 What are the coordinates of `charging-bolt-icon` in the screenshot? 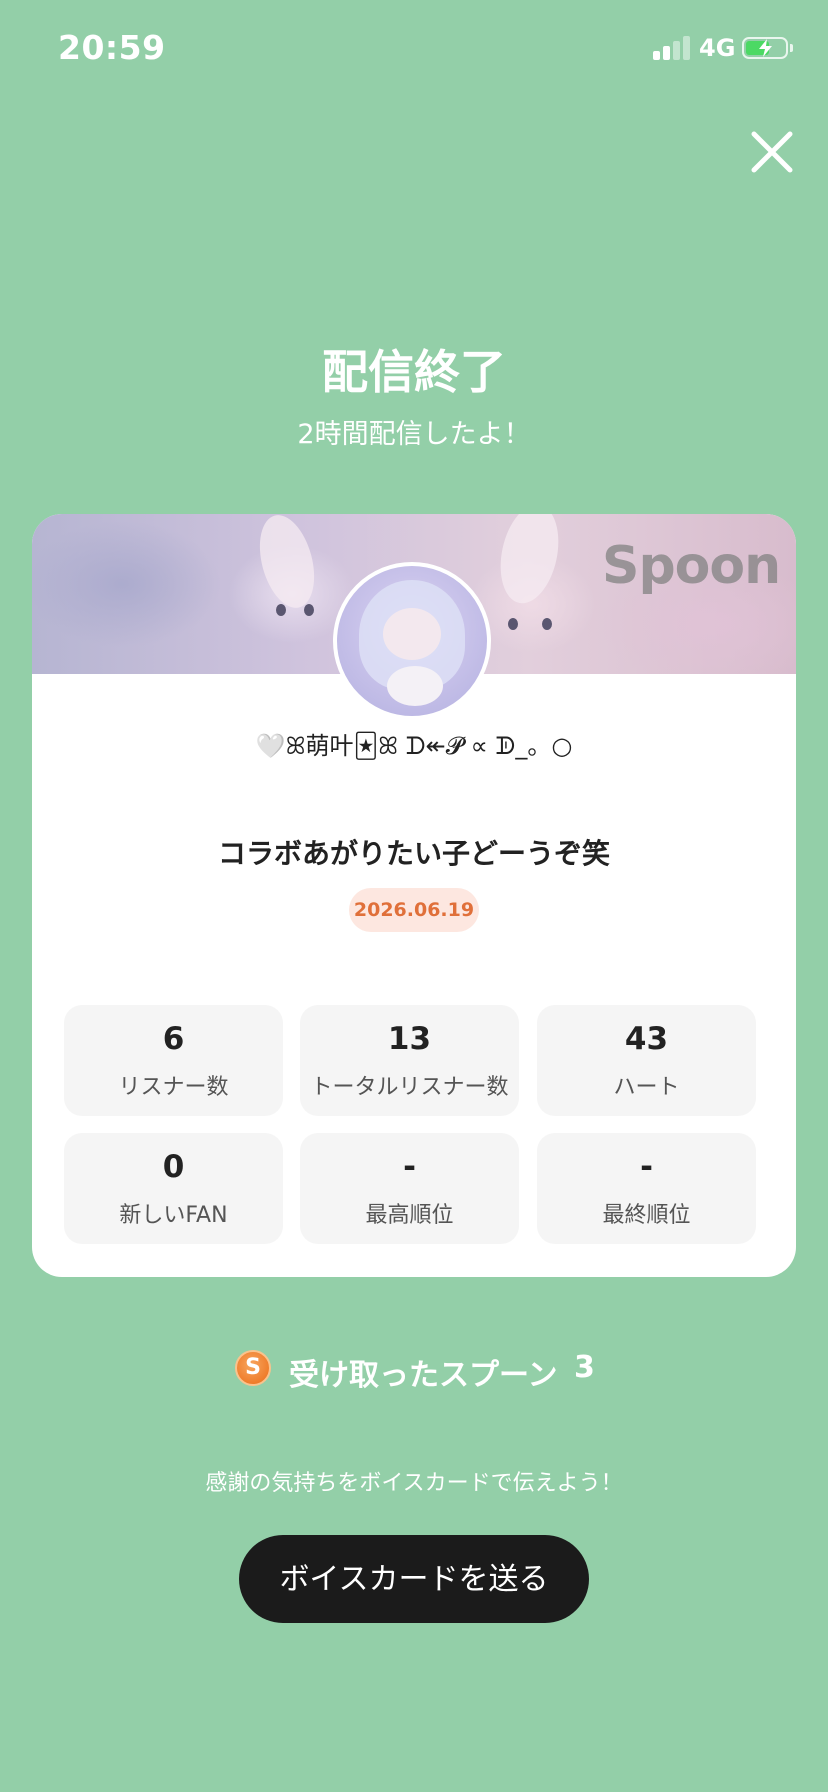 It's located at (765, 48).